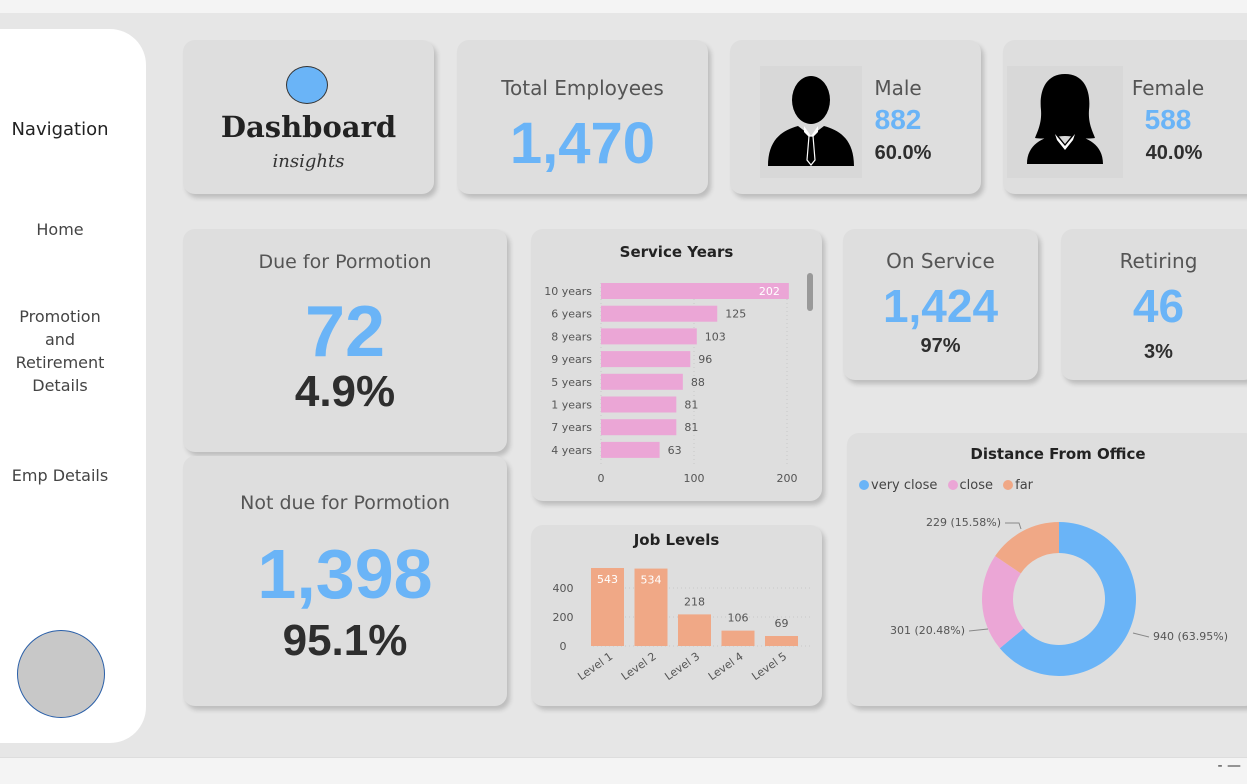  I want to click on data-label: 63, so click(675, 450).